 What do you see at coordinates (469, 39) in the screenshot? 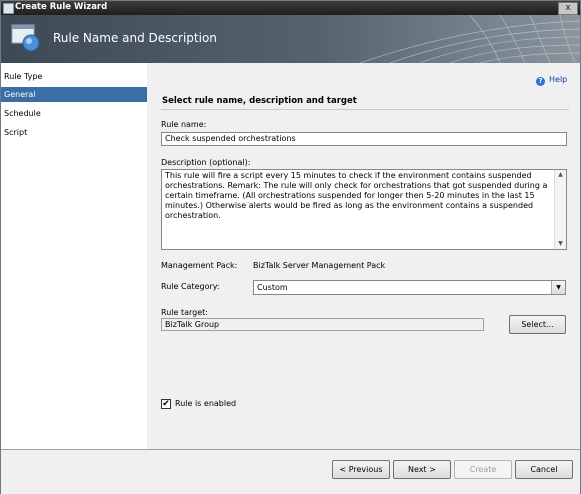
I see `banner-grid-graphic` at bounding box center [469, 39].